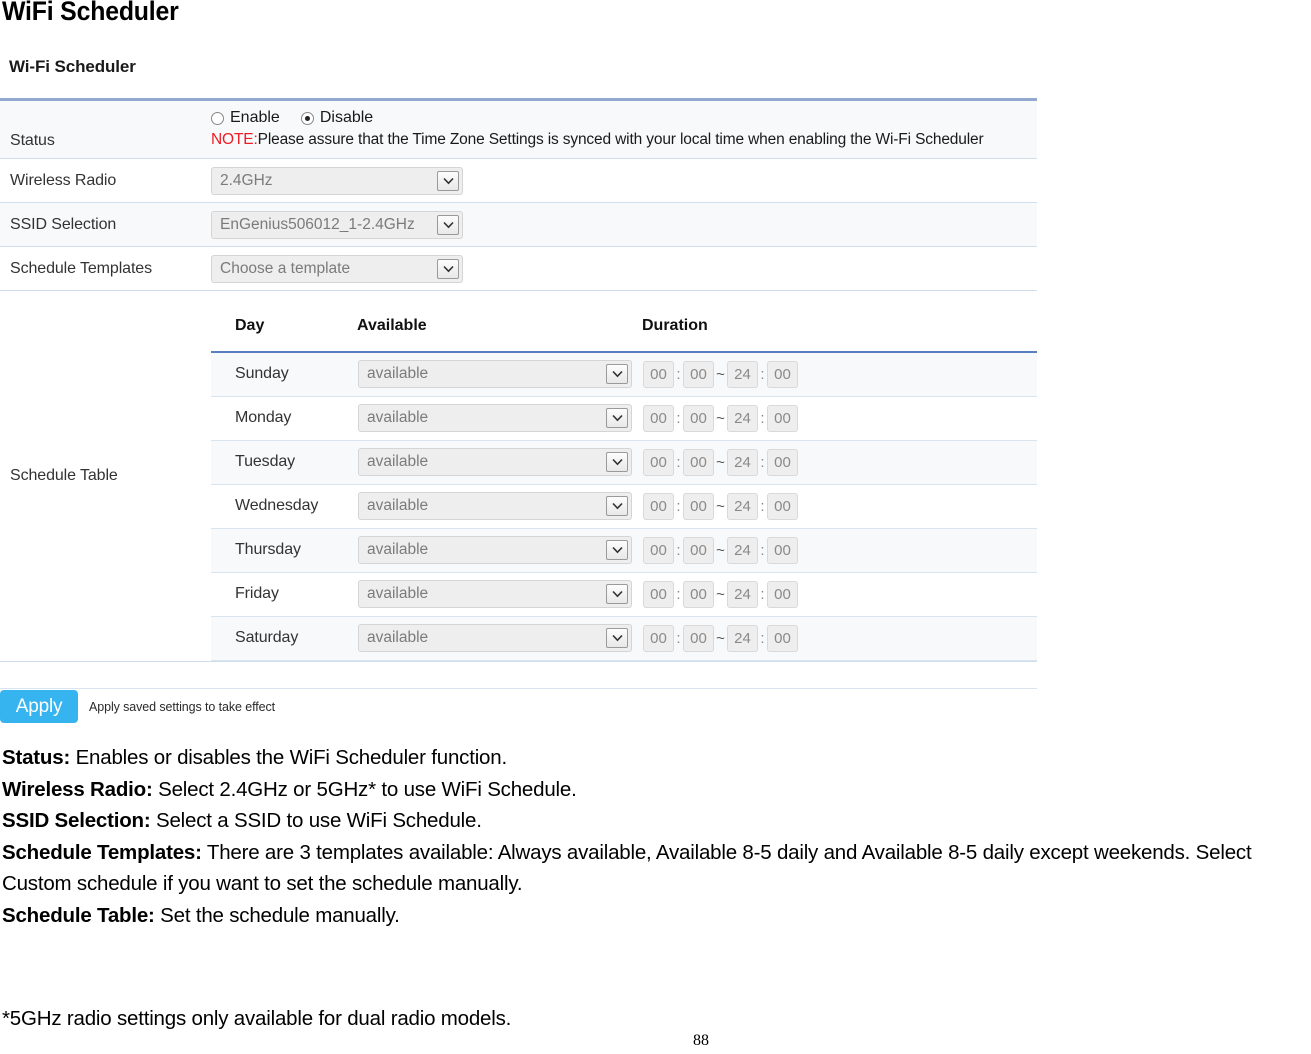 The image size is (1311, 1054). Describe the element at coordinates (346, 117) in the screenshot. I see `radio-disable-label: Disable` at that location.